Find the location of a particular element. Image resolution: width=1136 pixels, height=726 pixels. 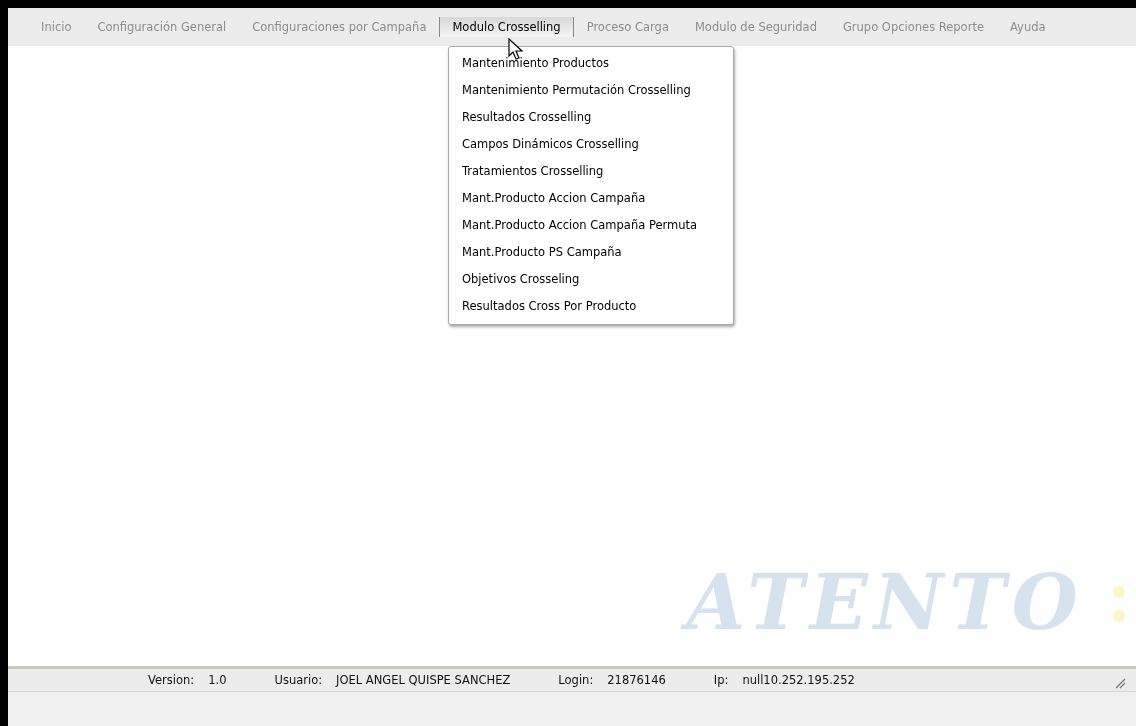

dropdown-item: Campos Dinámicos Crosselling is located at coordinates (591, 144).